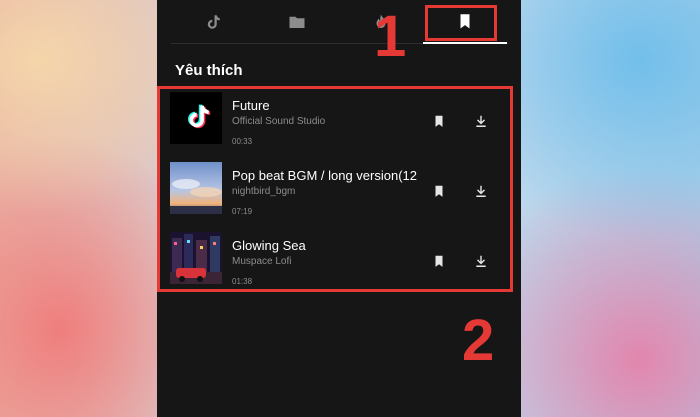  I want to click on folder-icon, so click(297, 22).